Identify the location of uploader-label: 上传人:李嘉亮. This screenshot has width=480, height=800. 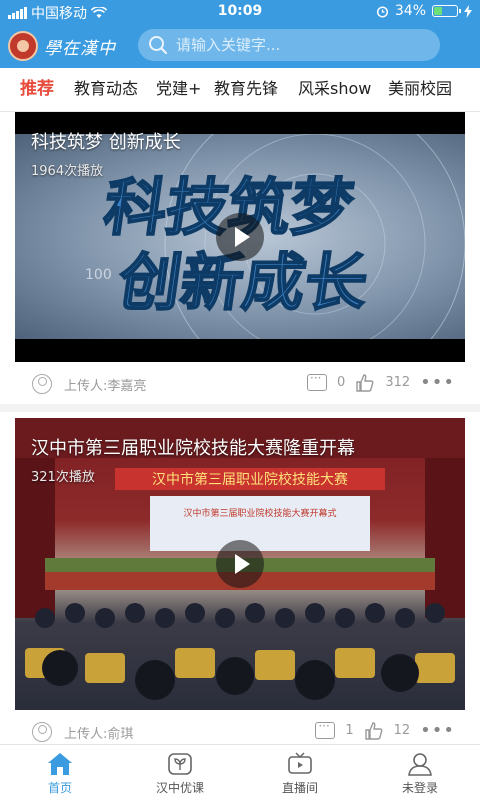
(105, 386).